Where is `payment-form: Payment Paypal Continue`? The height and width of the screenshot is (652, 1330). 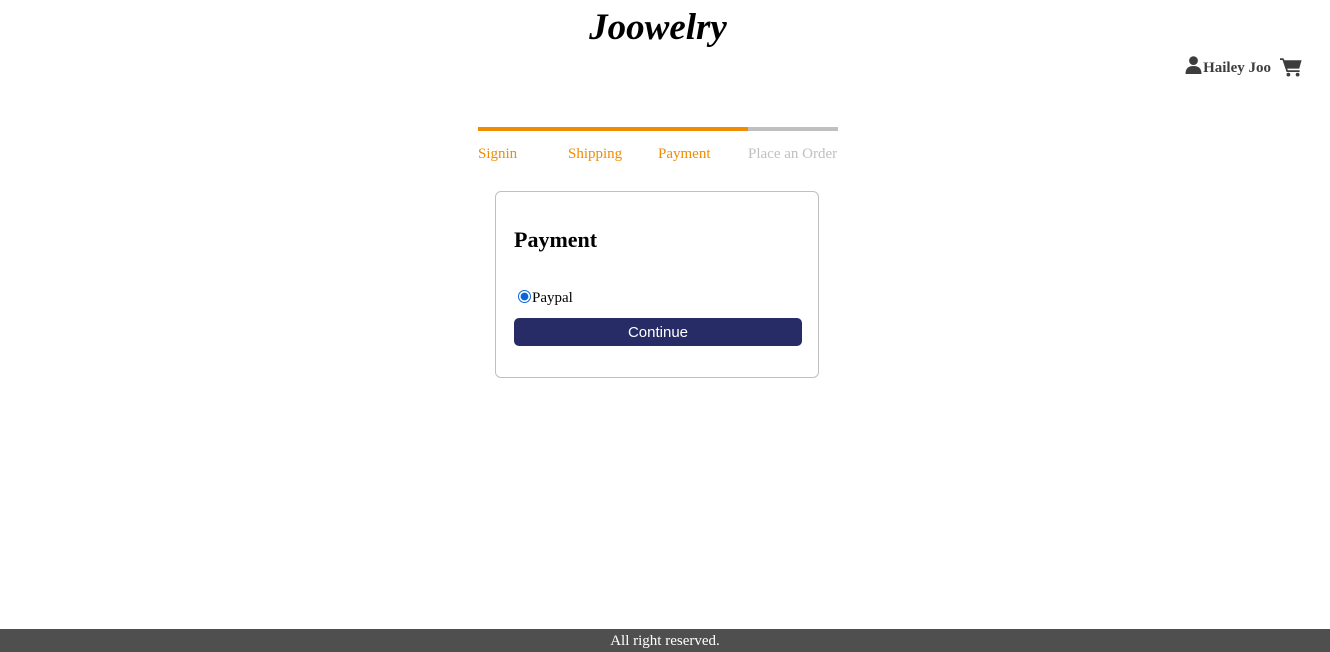
payment-form: Payment Paypal Continue is located at coordinates (657, 284).